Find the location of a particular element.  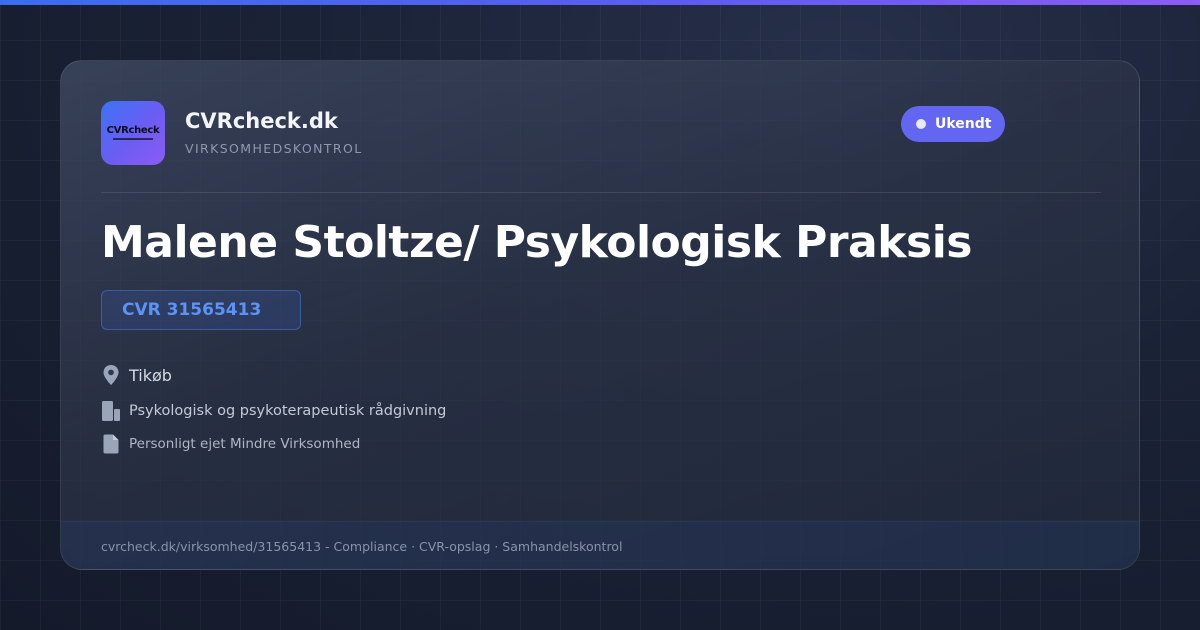

company-type-row: Personligt ejet Mindre Virksomhed is located at coordinates (230, 444).